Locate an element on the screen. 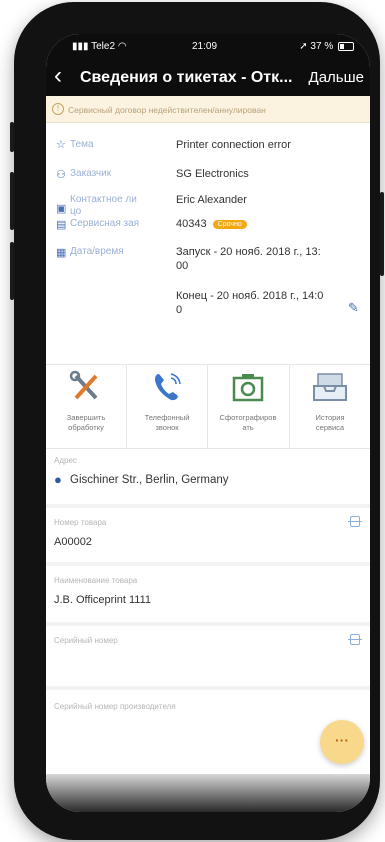 This screenshot has width=385, height=842. location-icon: ➚ is located at coordinates (303, 46).